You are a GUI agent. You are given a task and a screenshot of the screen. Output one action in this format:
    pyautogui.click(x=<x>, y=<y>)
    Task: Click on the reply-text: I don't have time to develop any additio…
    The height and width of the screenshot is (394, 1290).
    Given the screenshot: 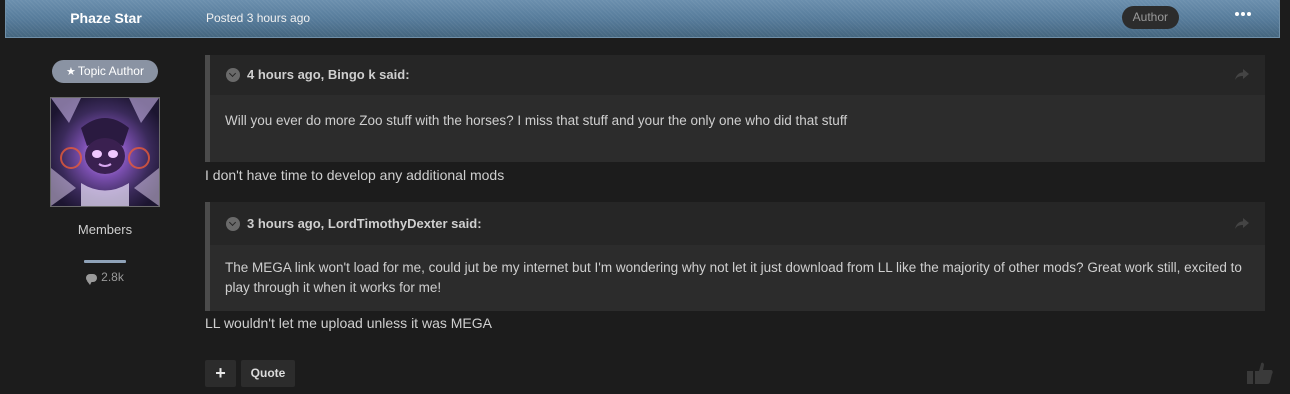 What is the action you would take?
    pyautogui.click(x=355, y=175)
    